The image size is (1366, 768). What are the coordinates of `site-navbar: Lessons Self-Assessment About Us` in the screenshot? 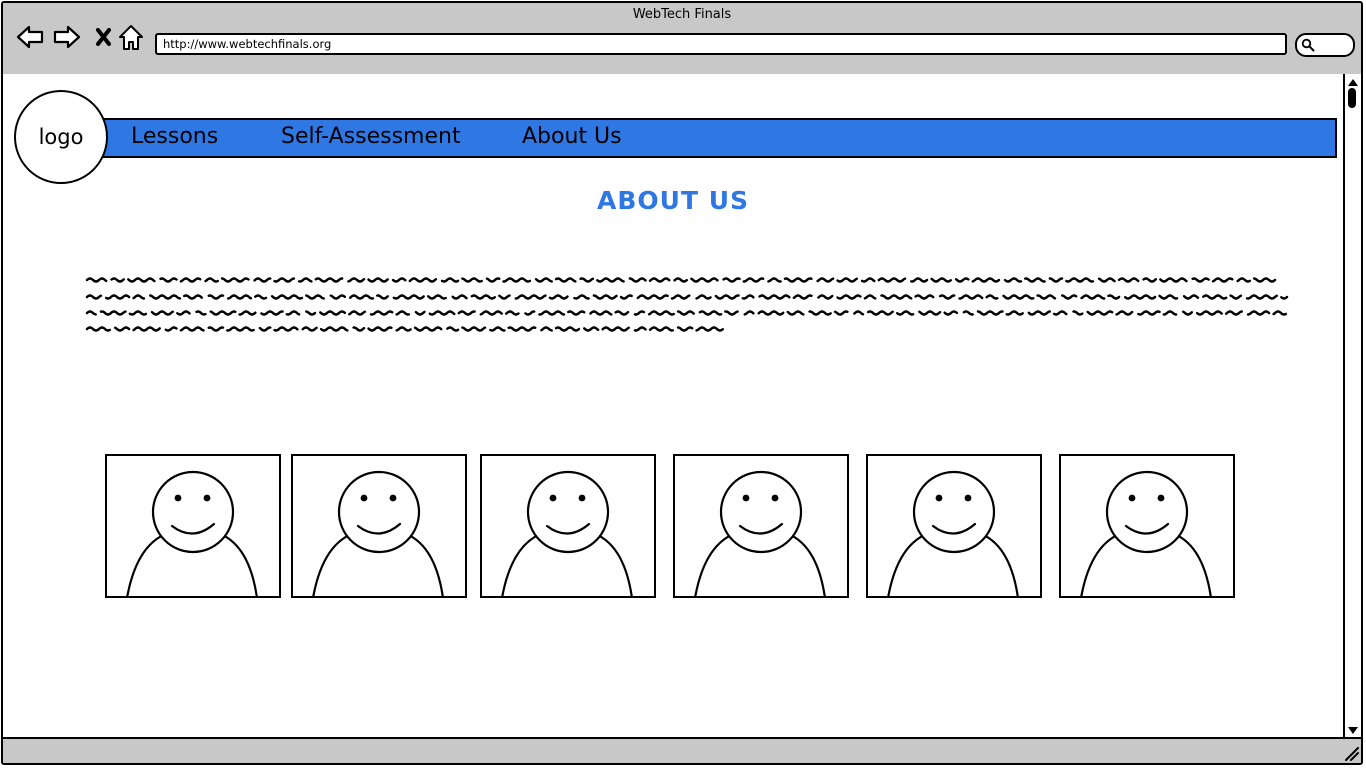 It's located at (714, 138).